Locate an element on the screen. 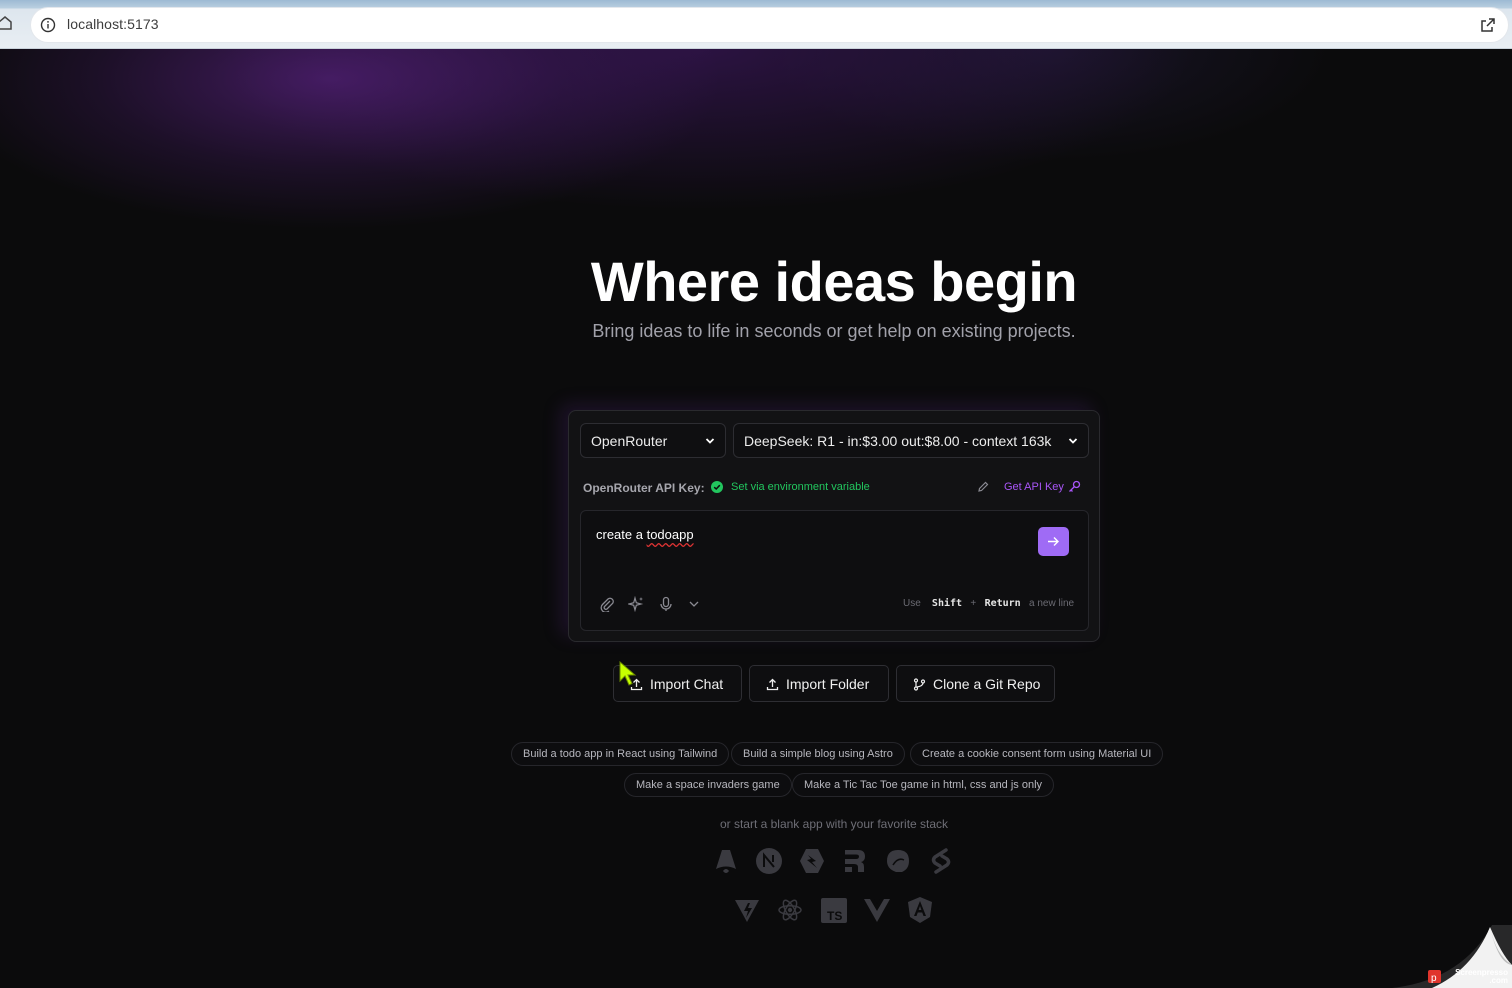  home-icon is located at coordinates (6, 23).